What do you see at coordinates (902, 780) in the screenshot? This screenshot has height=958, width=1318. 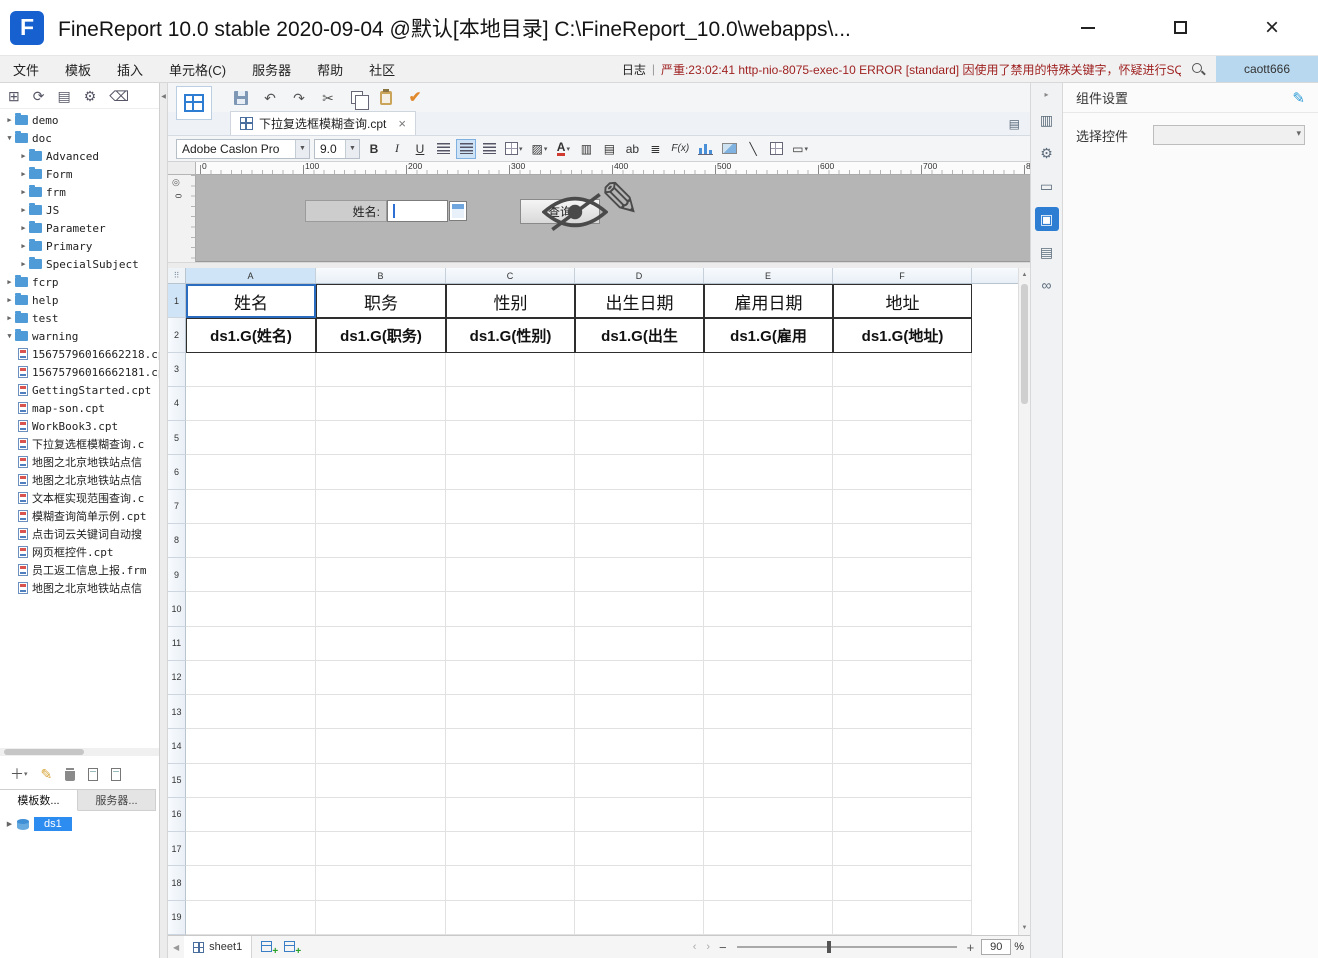 I see `cell-F15` at bounding box center [902, 780].